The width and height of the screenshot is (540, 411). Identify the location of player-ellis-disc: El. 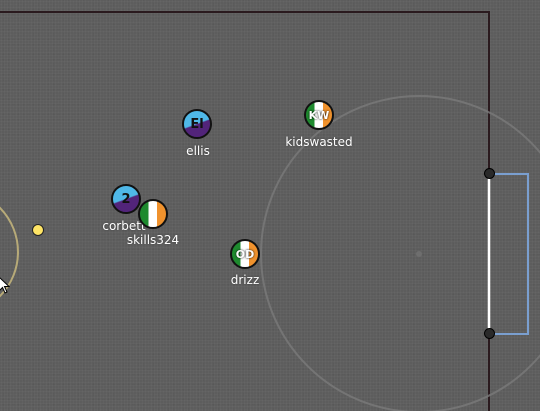
(197, 124).